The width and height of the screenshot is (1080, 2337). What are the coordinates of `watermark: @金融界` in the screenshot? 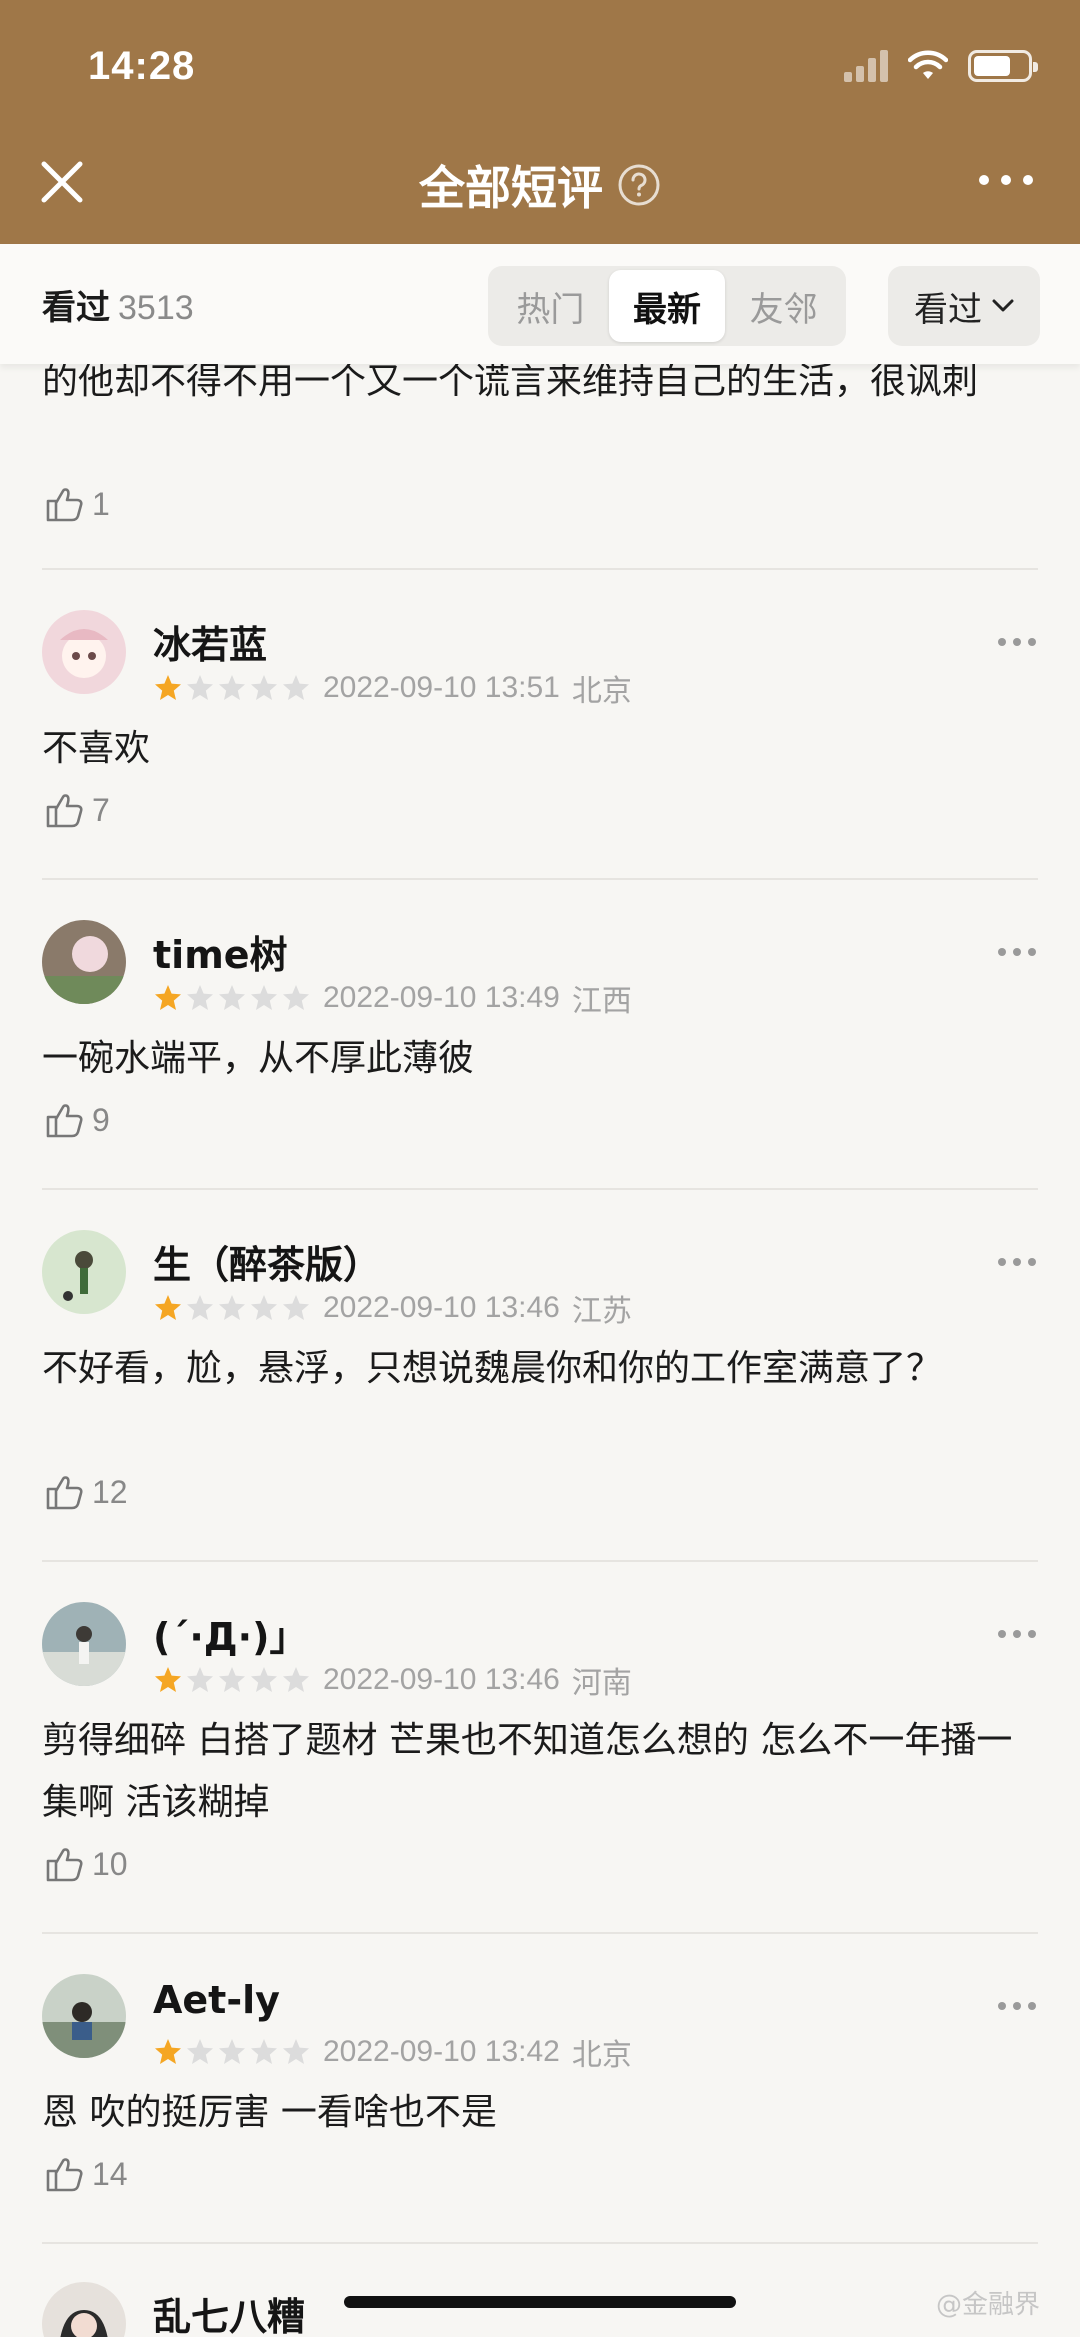 It's located at (987, 2305).